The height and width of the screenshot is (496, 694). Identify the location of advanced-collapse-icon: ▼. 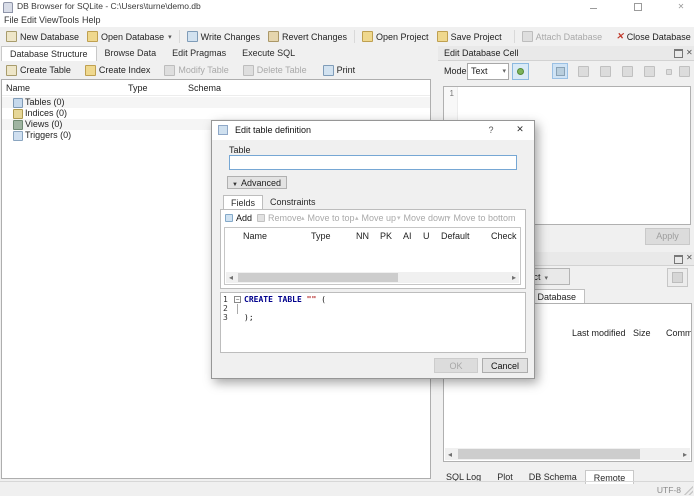
(235, 185).